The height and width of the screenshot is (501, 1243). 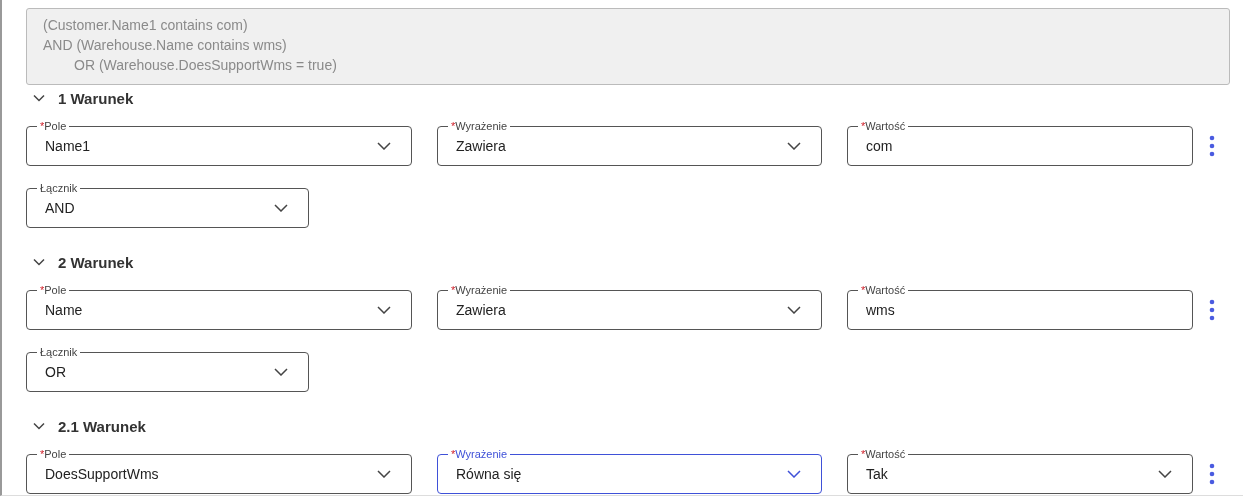 What do you see at coordinates (146, 25) in the screenshot?
I see `query-line: (Customer.Name1 contains com)` at bounding box center [146, 25].